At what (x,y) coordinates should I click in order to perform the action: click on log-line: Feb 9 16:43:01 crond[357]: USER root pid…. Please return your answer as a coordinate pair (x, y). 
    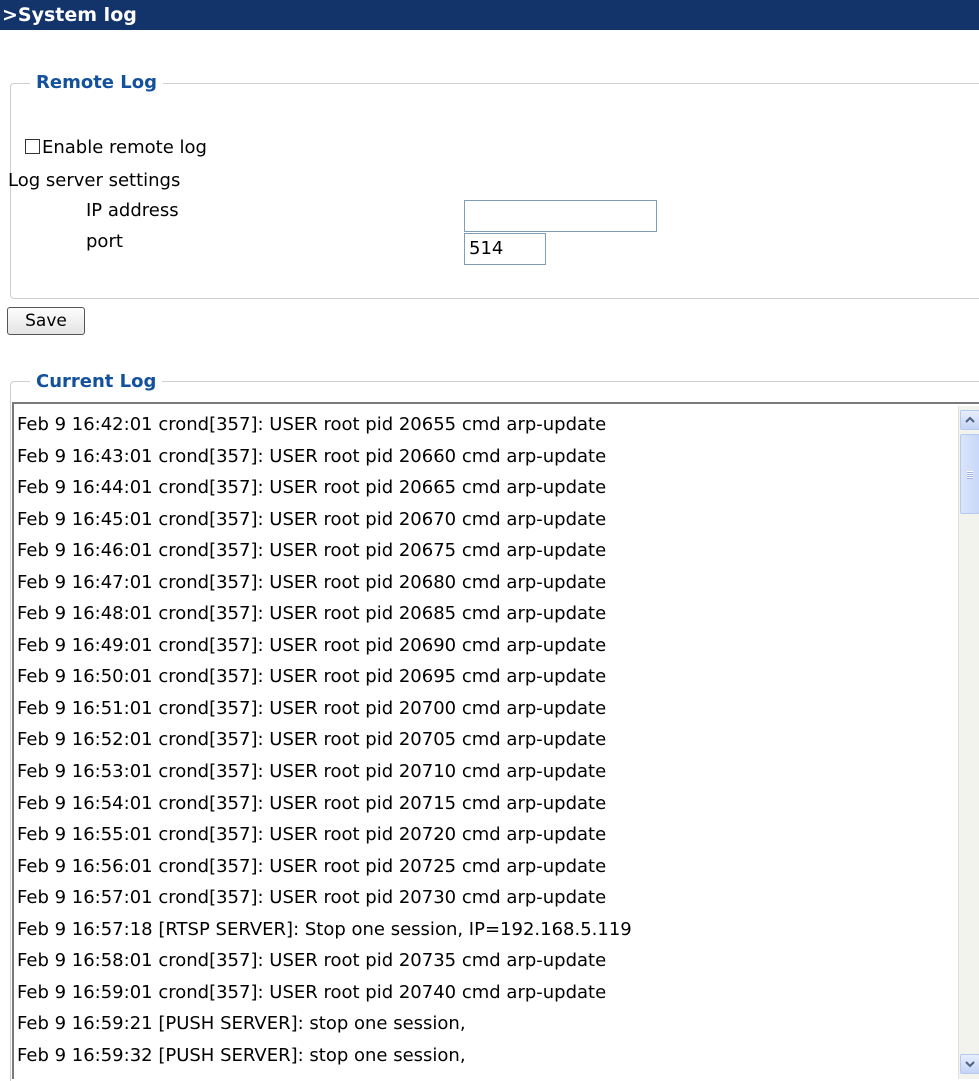
    Looking at the image, I should click on (312, 456).